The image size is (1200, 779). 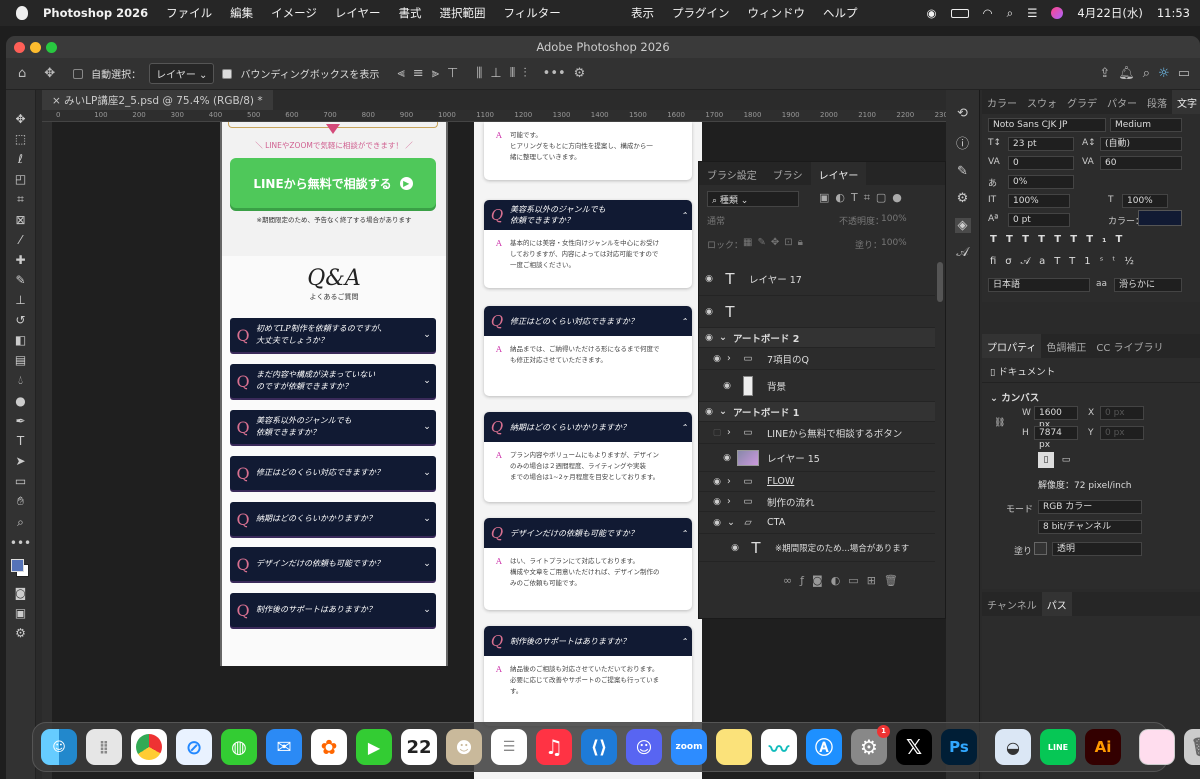 I want to click on auto-select-checkbox, so click(x=78, y=73).